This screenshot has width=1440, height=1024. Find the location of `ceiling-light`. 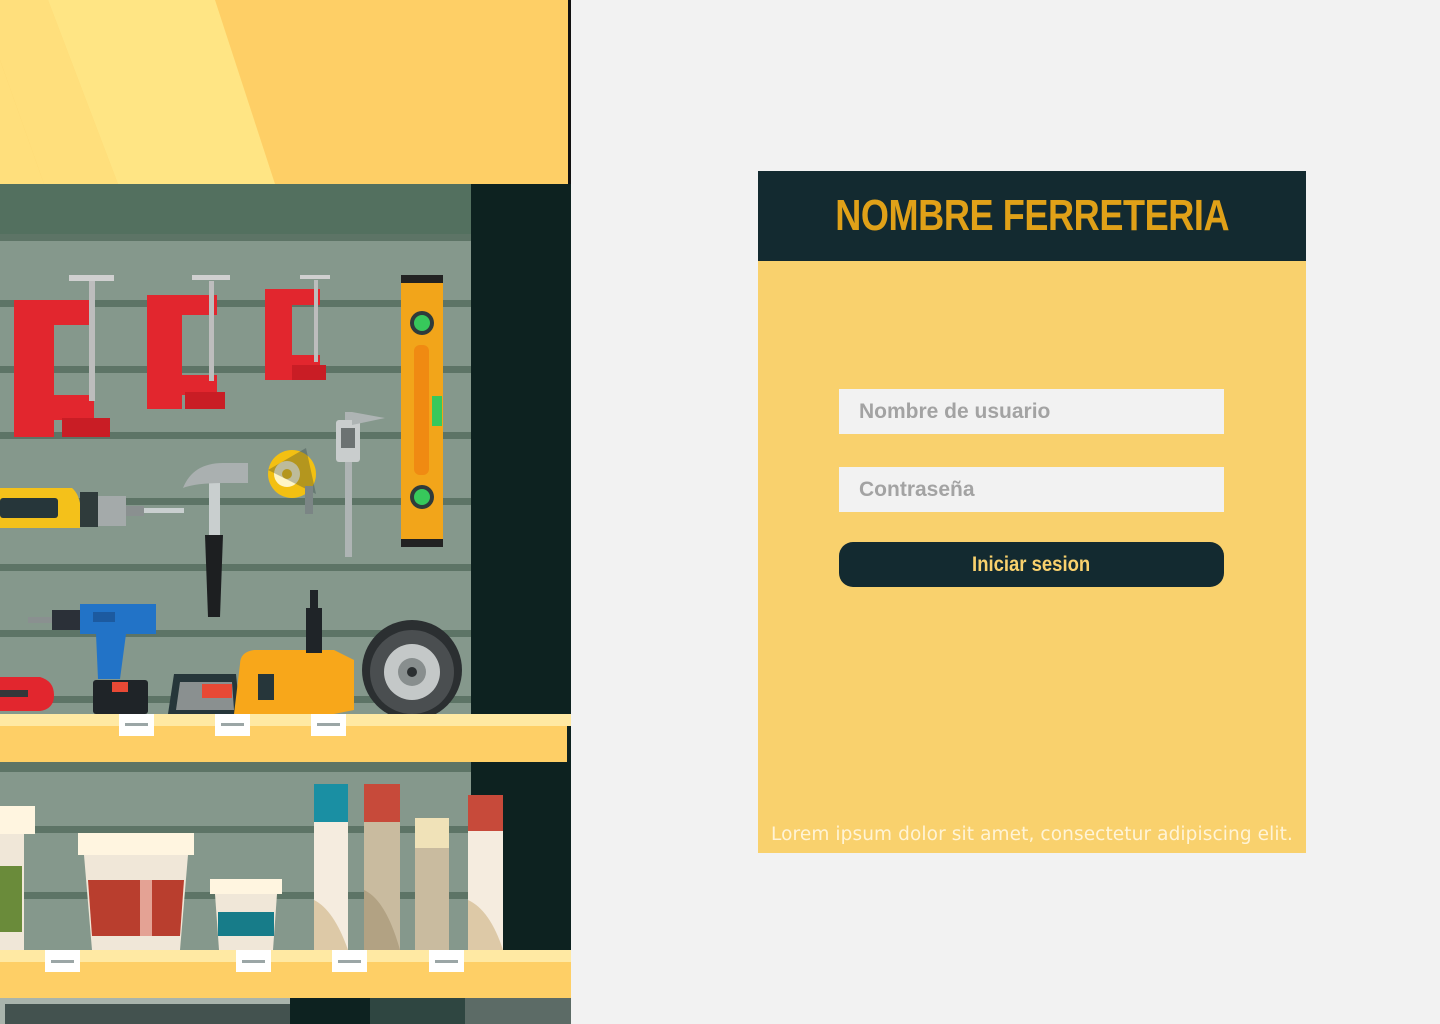

ceiling-light is located at coordinates (285, 92).